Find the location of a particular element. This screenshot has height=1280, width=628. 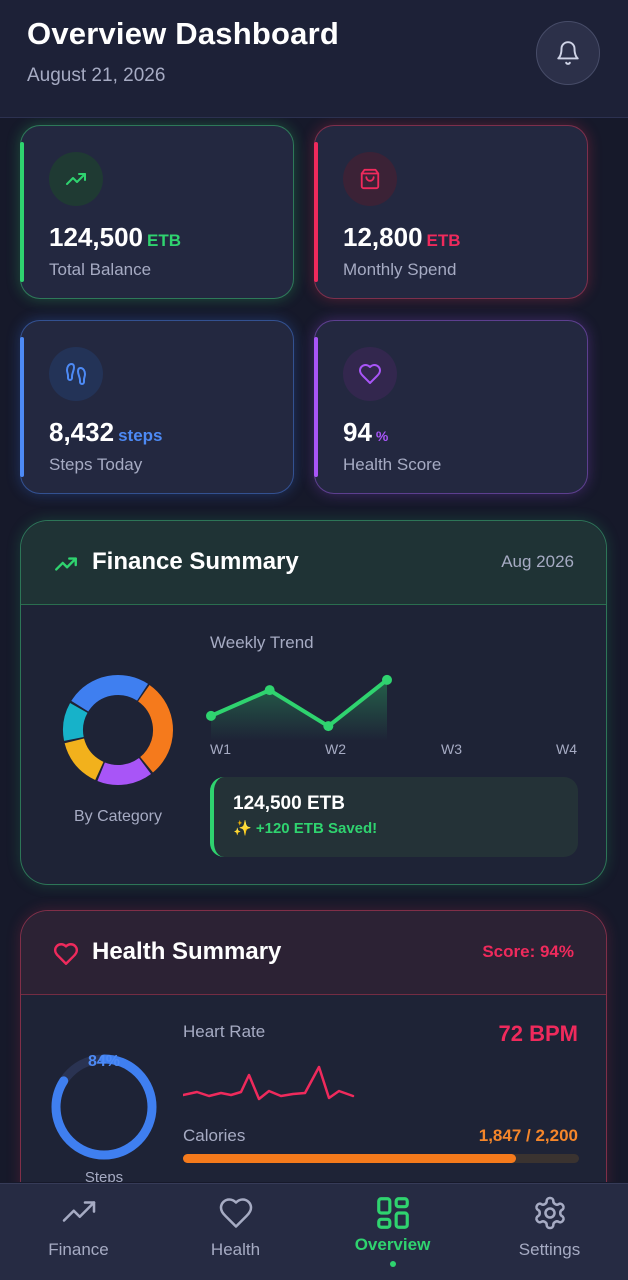

savings-highlight: 124,500 ETB ✨ +120 ETB Saved! is located at coordinates (394, 817).